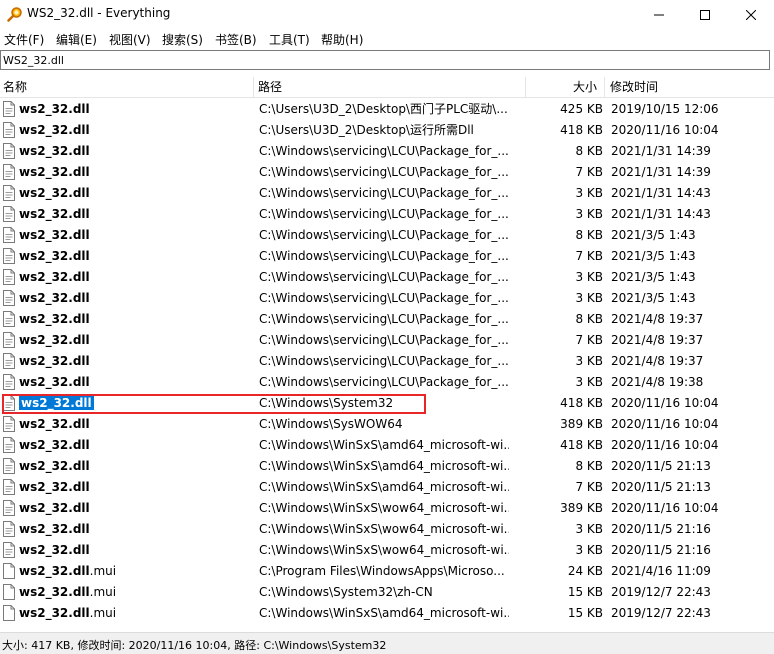 The width and height of the screenshot is (774, 654). I want to click on magnifier-icon, so click(15, 14).